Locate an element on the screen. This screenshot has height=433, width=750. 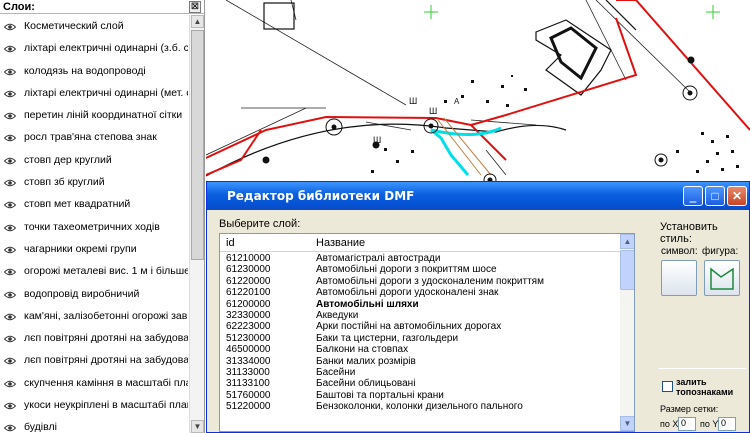
table-row: 61200000 Автомобільні шляхи is located at coordinates (420, 304).